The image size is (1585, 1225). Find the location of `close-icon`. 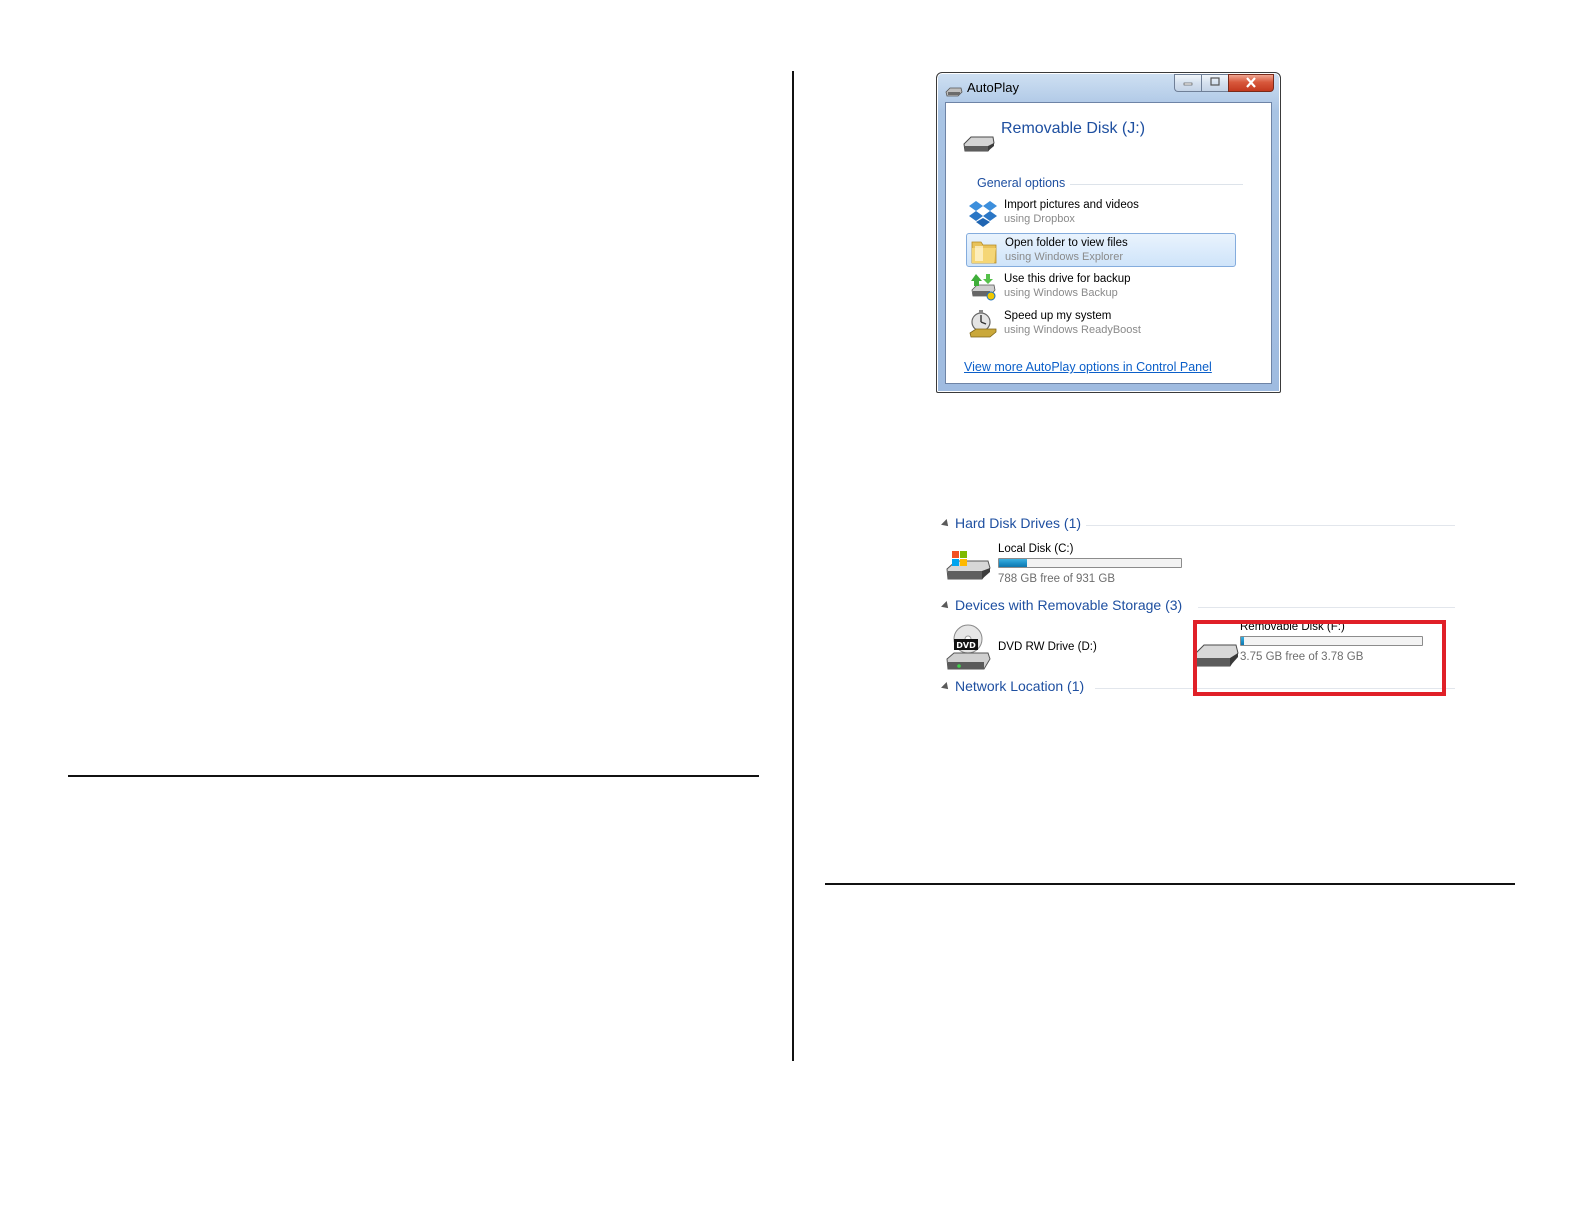

close-icon is located at coordinates (1251, 83).